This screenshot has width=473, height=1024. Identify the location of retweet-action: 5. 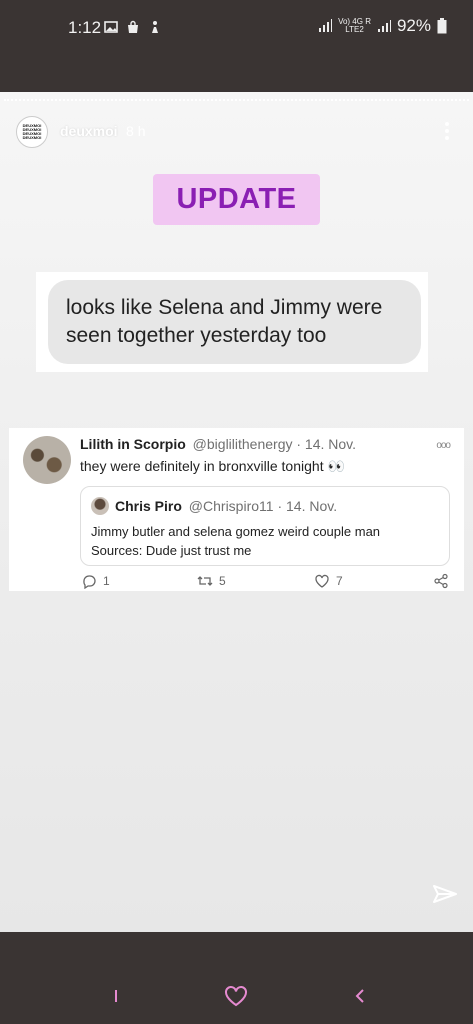
(211, 581).